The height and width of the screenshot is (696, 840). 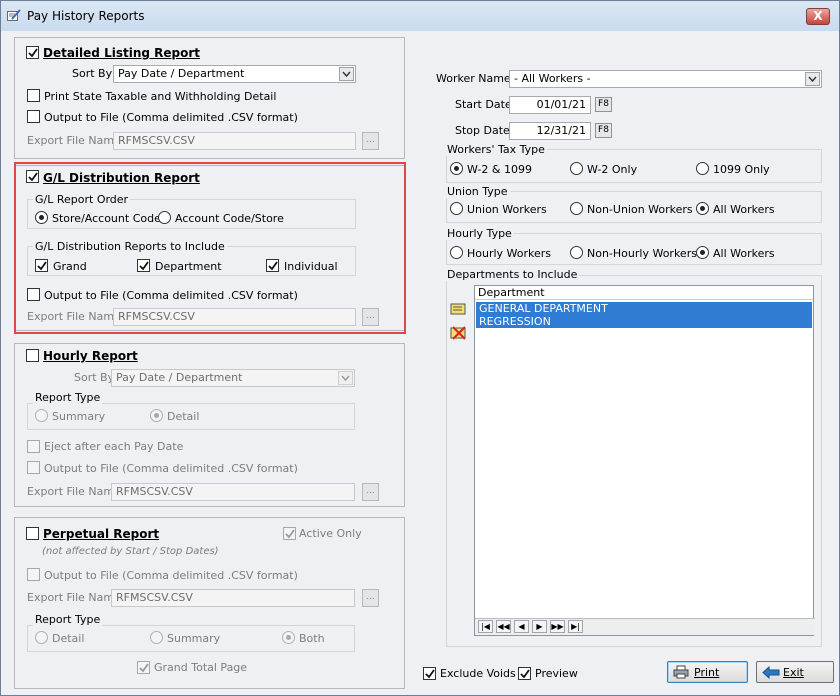 I want to click on exit-button-label: Exit, so click(x=793, y=672).